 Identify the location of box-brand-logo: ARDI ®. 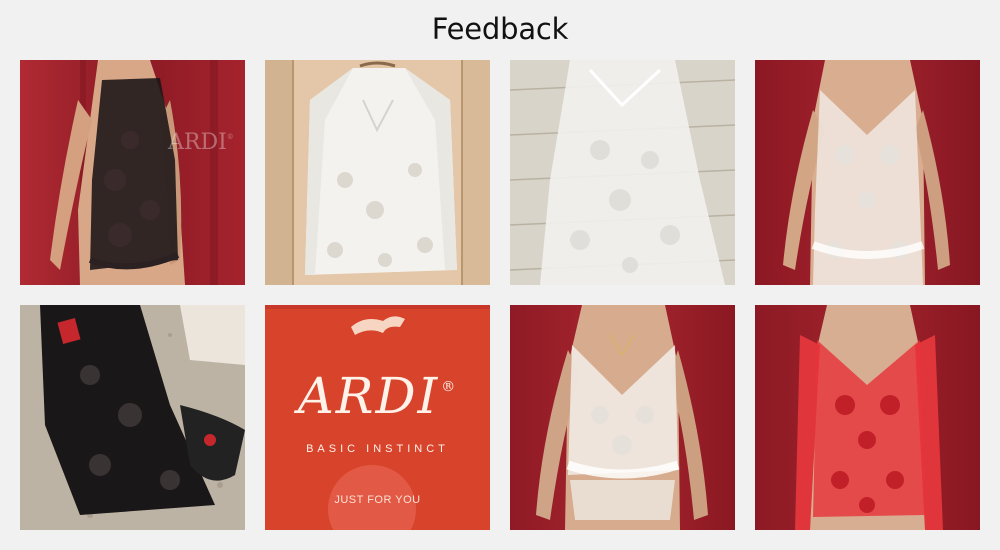
(377, 396).